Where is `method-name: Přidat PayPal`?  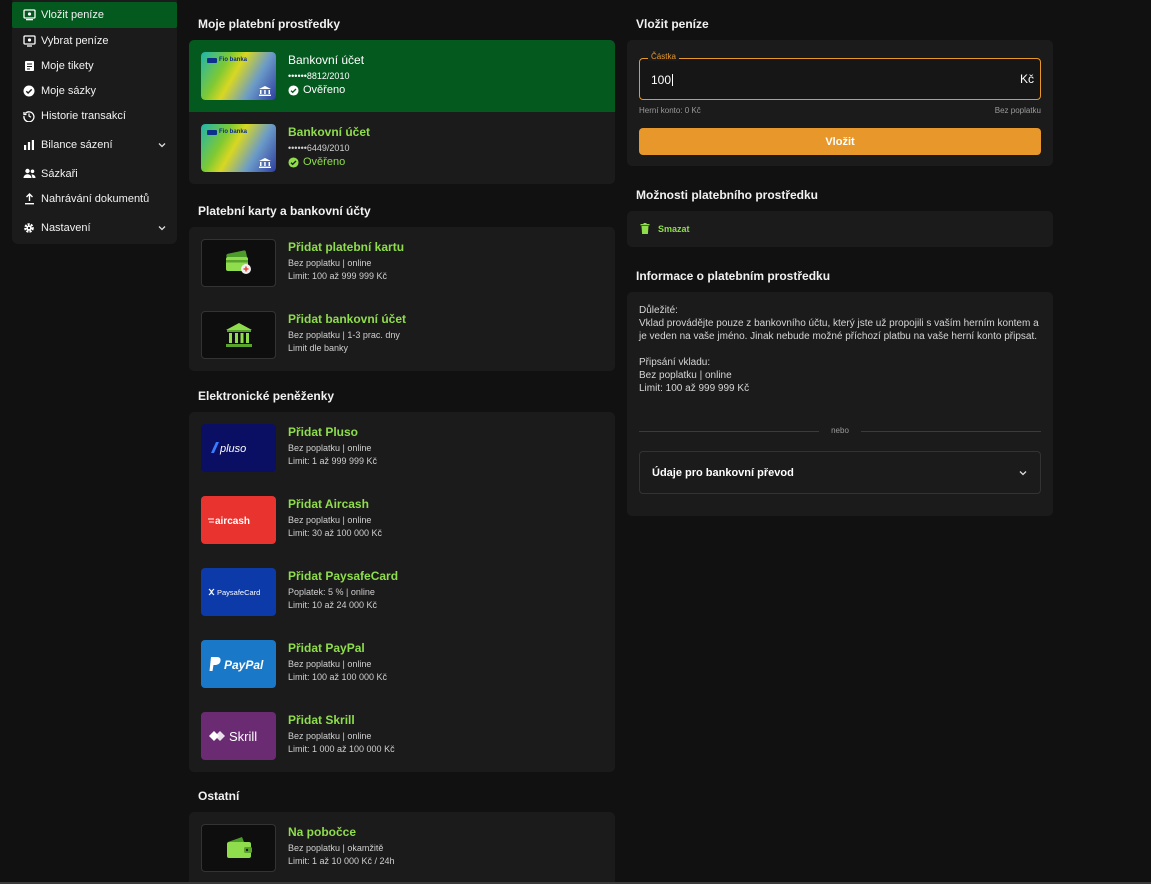
method-name: Přidat PayPal is located at coordinates (326, 648).